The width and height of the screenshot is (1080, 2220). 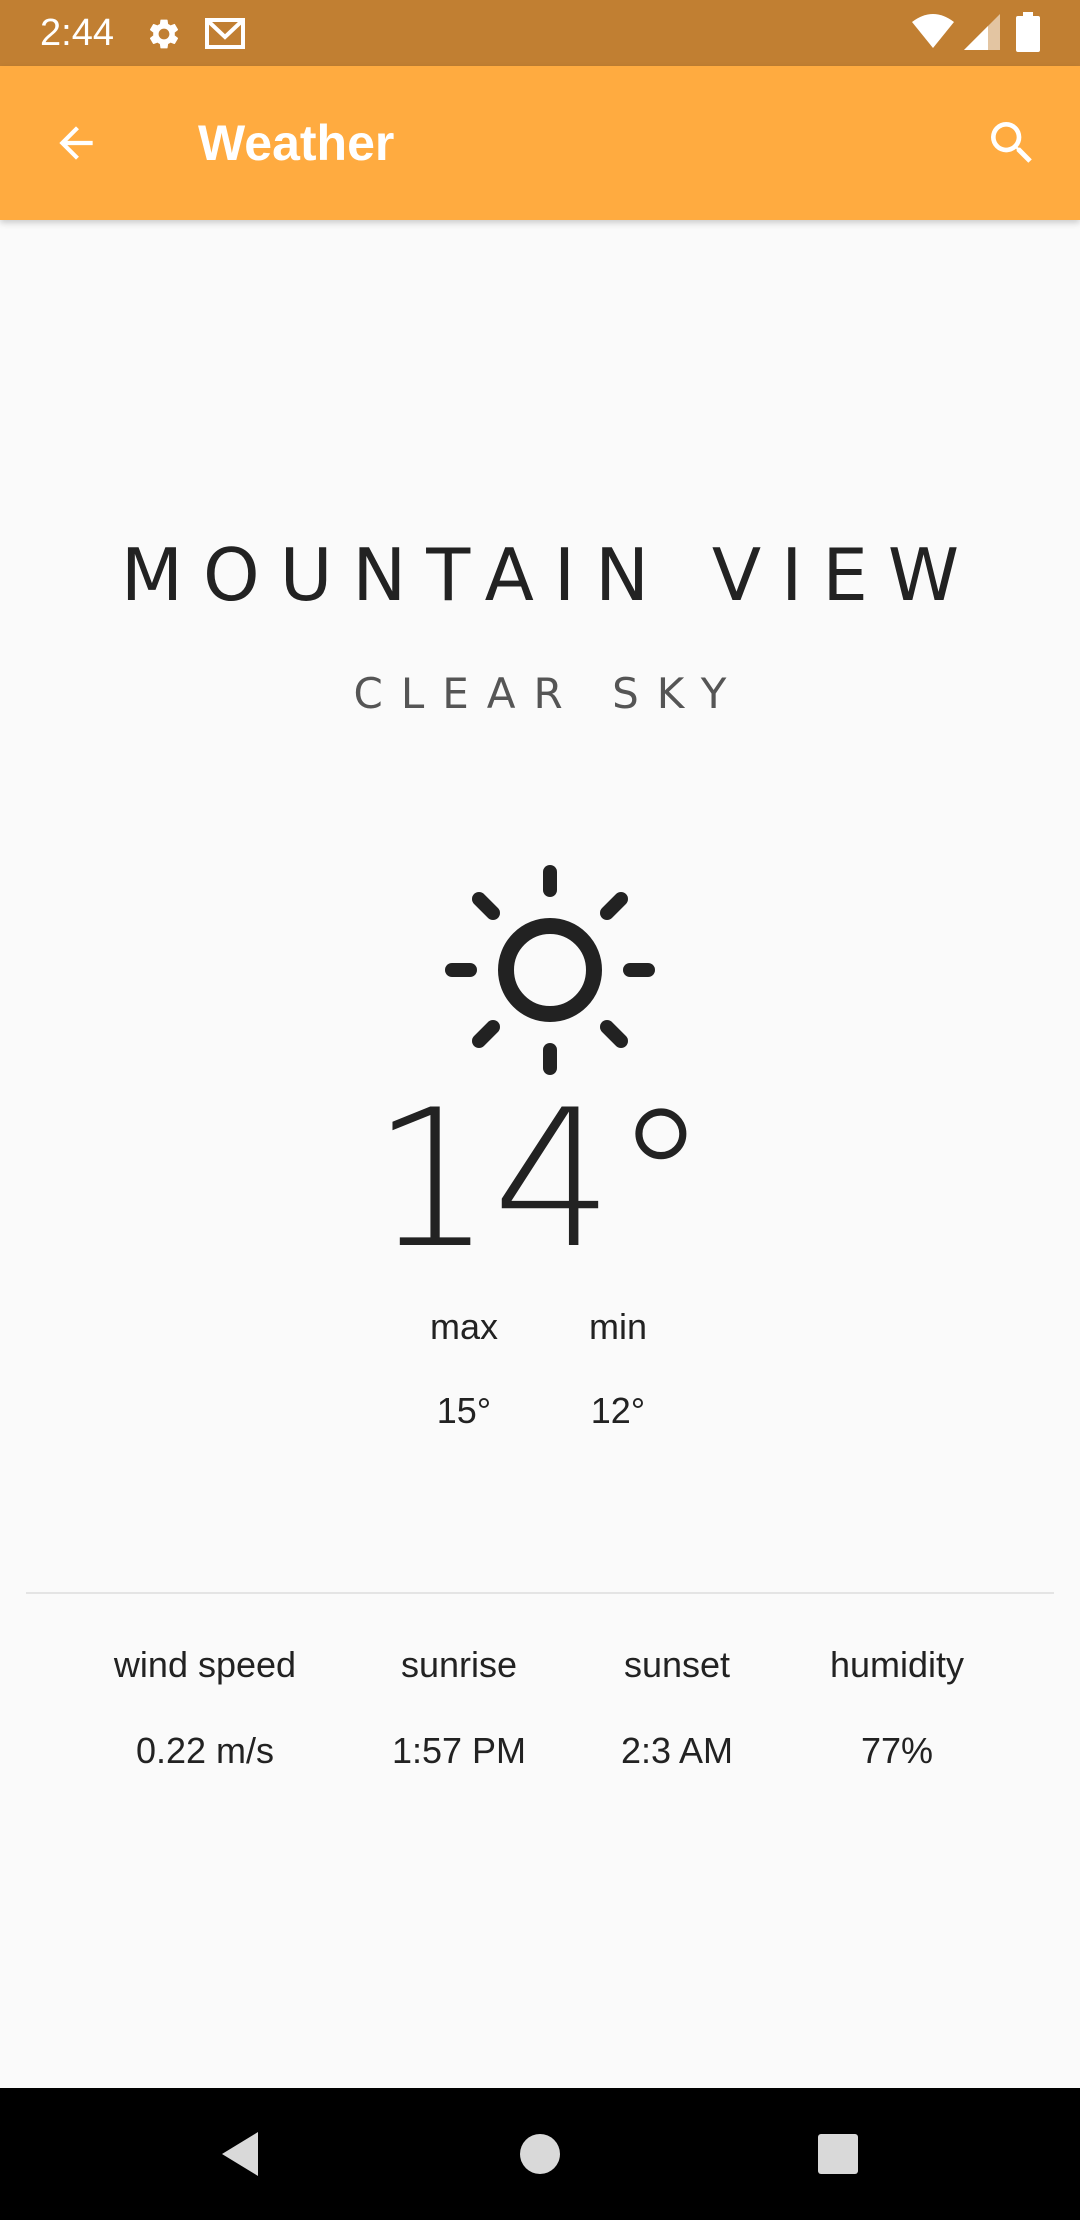 What do you see at coordinates (459, 1664) in the screenshot?
I see `detail-label-sunrise: sunrise` at bounding box center [459, 1664].